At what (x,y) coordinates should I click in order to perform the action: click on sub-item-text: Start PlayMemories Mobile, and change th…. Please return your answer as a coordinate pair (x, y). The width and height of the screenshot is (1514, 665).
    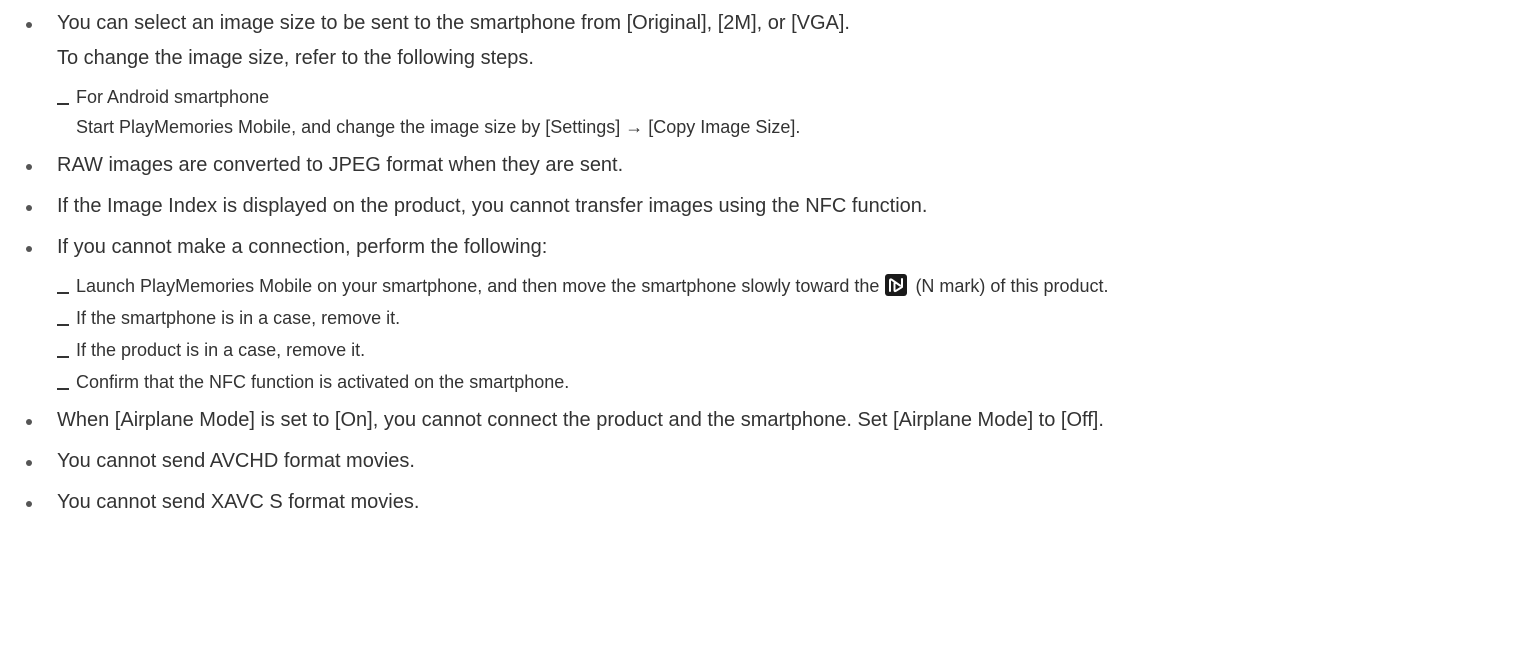
    Looking at the image, I should click on (438, 127).